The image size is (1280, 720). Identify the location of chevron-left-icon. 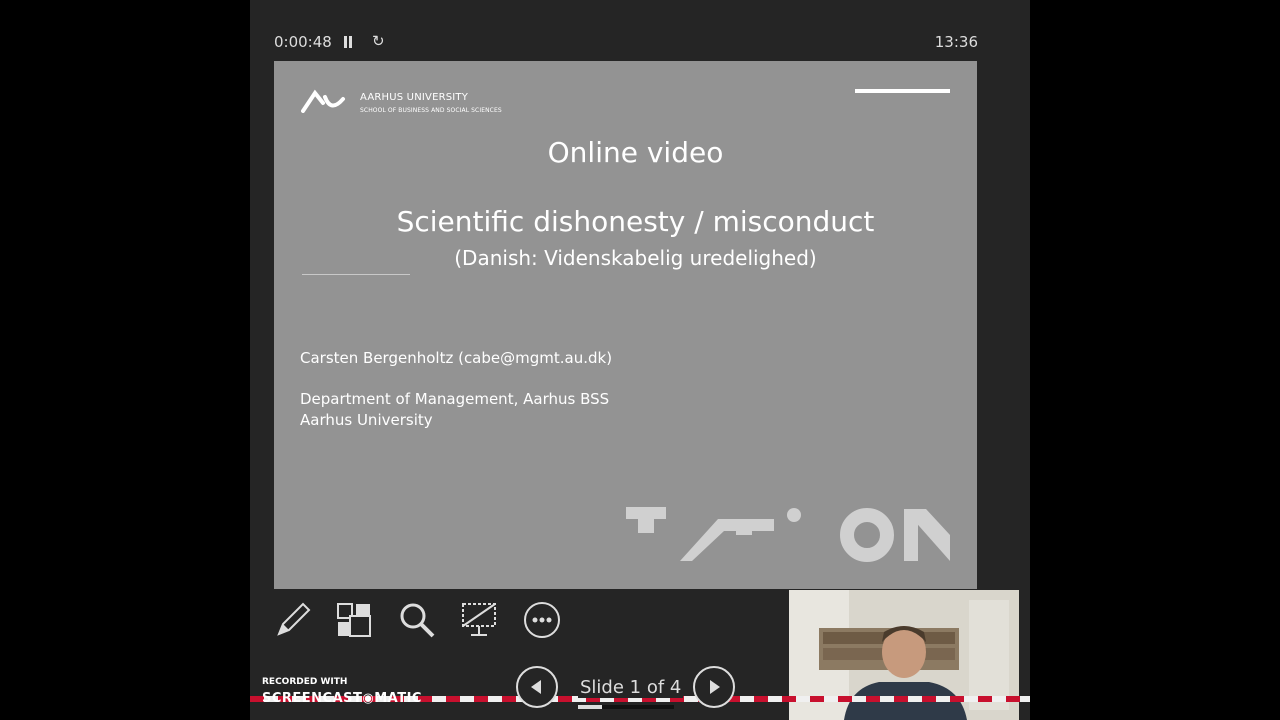
(536, 687).